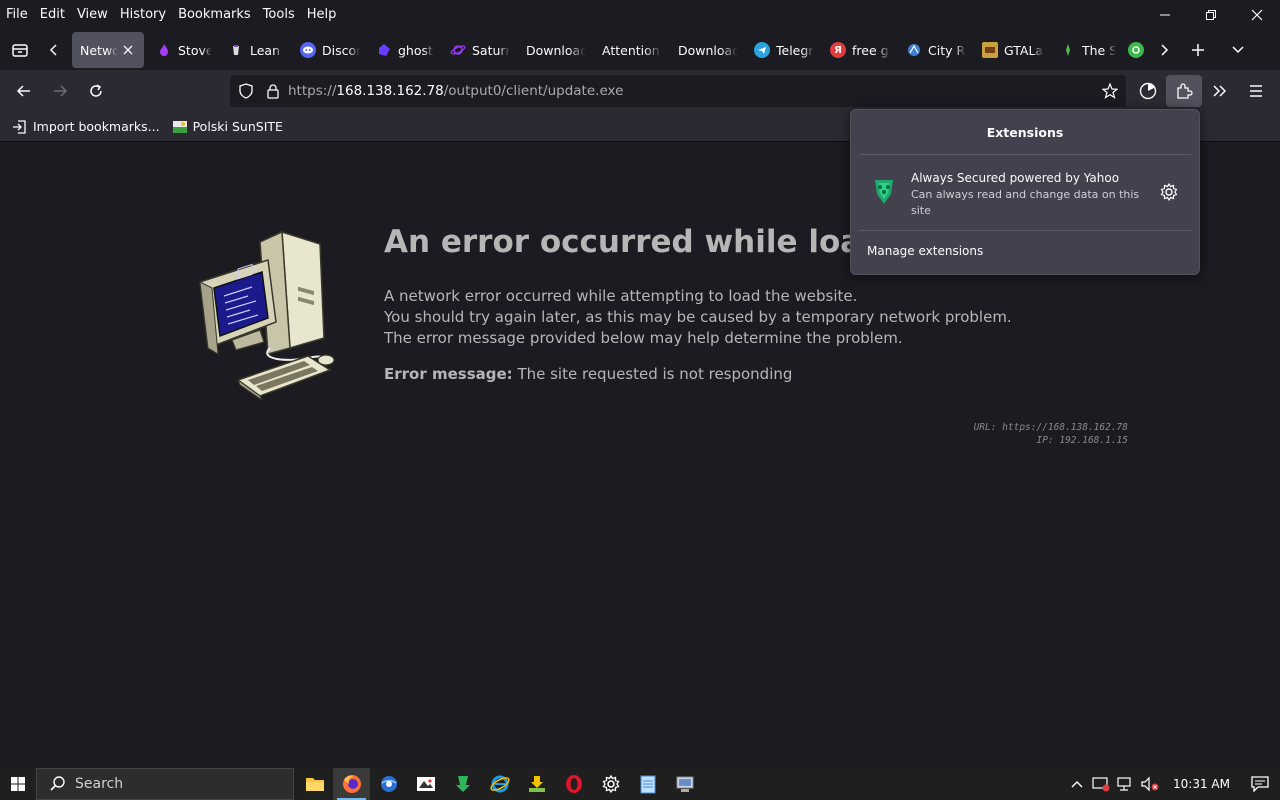 This screenshot has height=800, width=1280. I want to click on network-icon, so click(1124, 784).